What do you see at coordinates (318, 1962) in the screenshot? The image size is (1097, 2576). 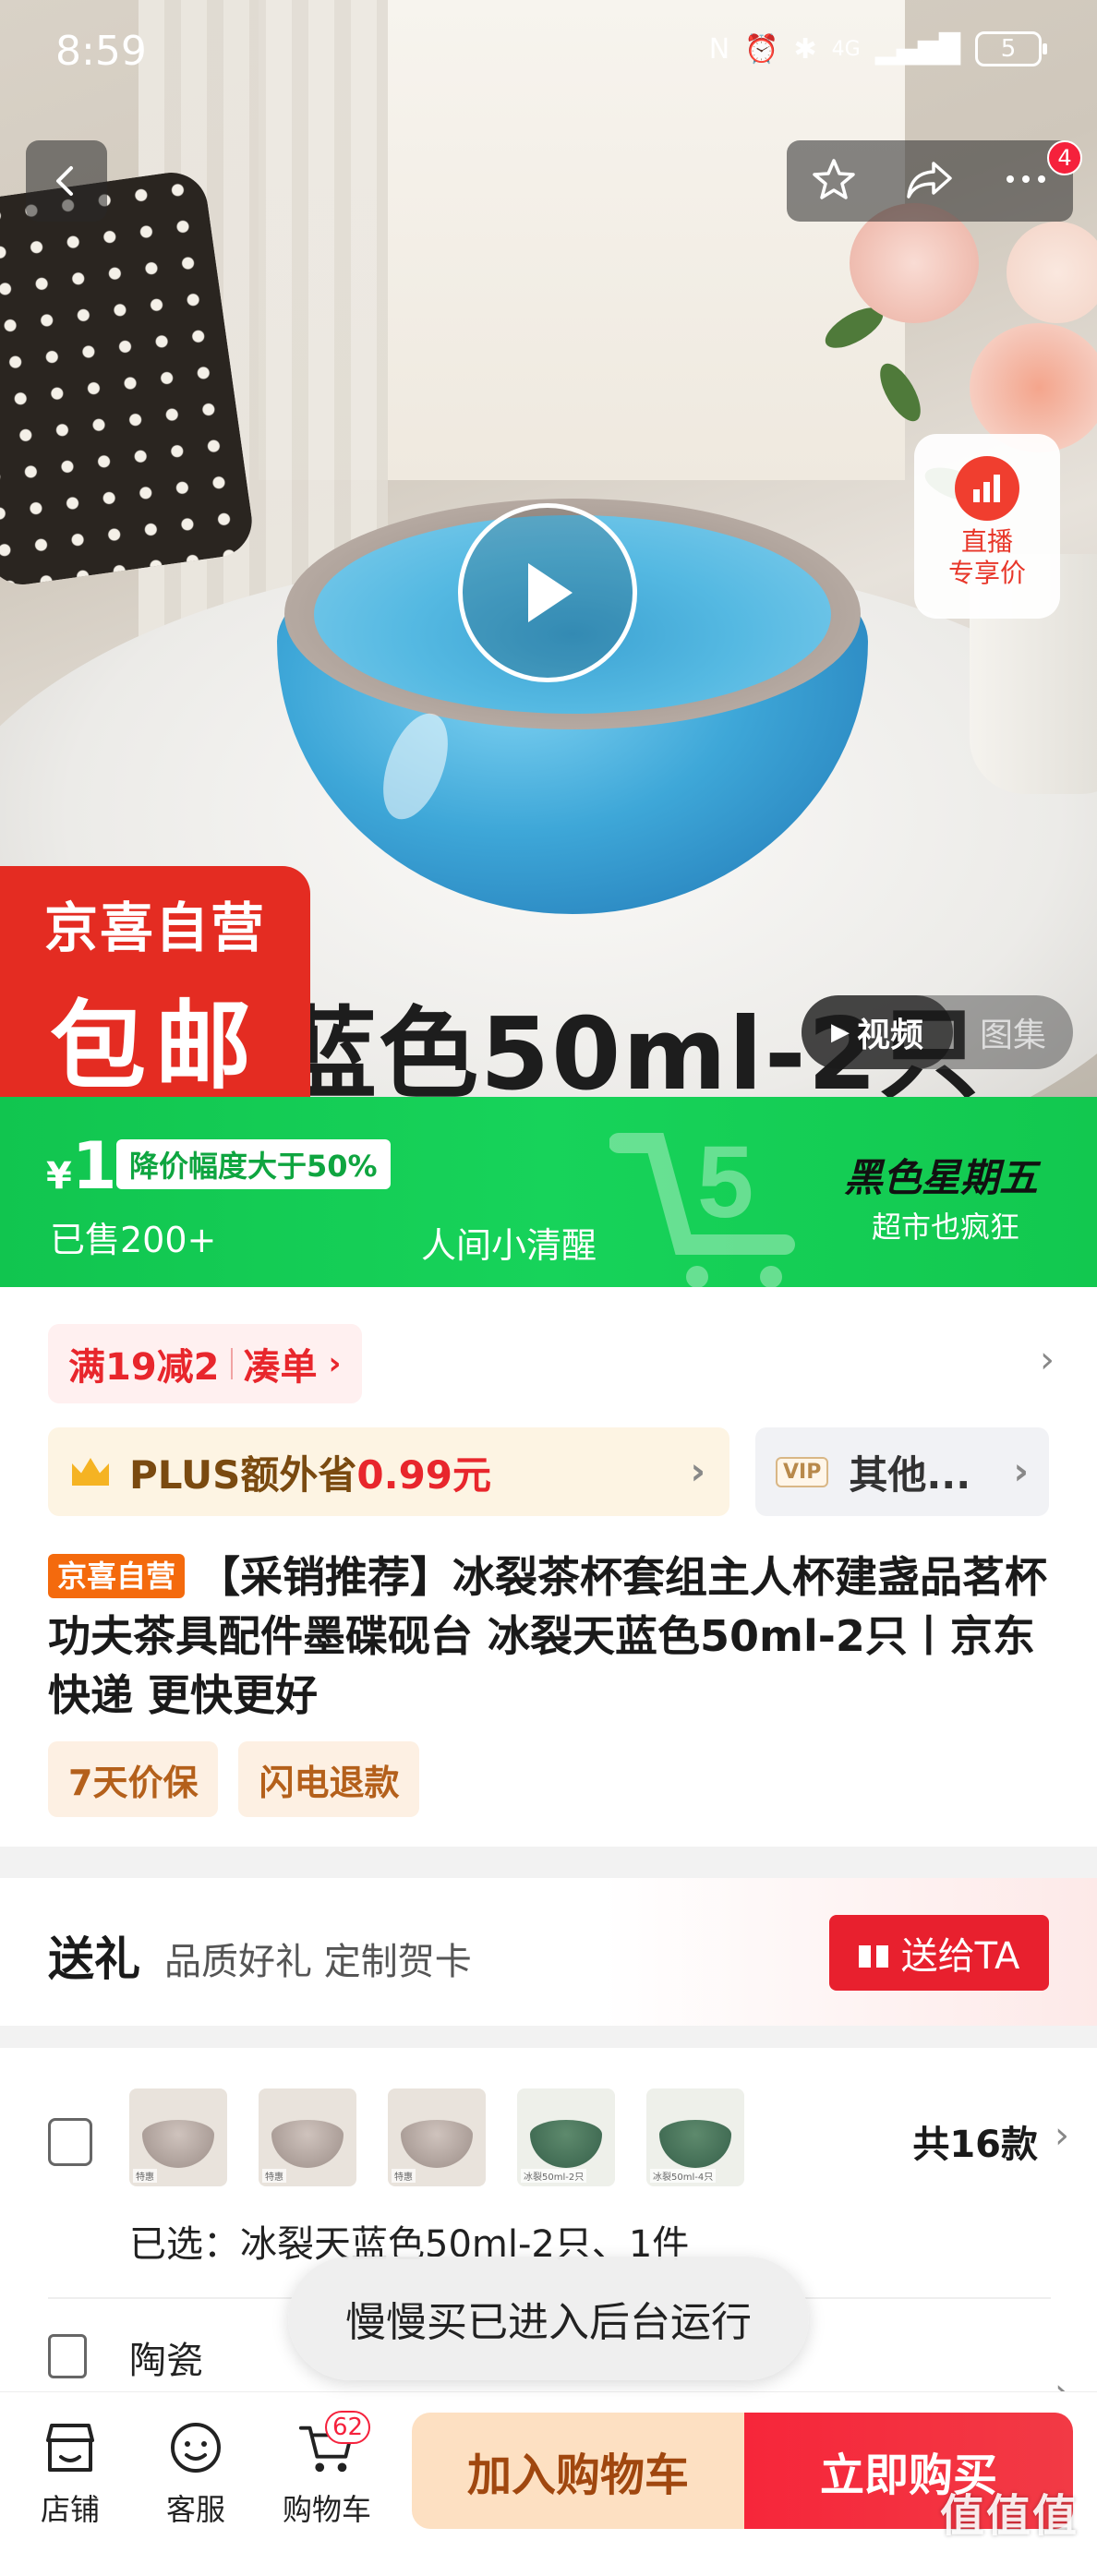 I see `gift-subtitle: 品质好礼 定制贺卡` at bounding box center [318, 1962].